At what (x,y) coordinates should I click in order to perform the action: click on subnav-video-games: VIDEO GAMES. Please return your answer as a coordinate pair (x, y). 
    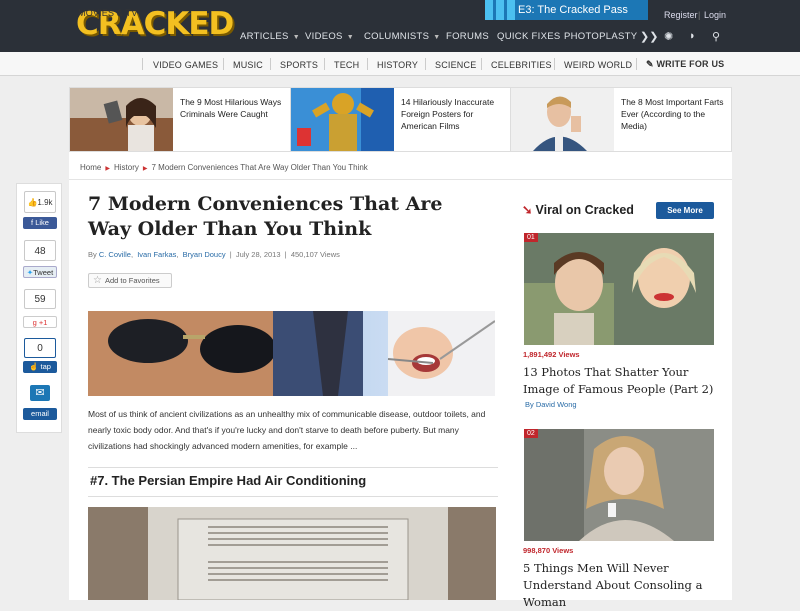
    Looking at the image, I should click on (185, 65).